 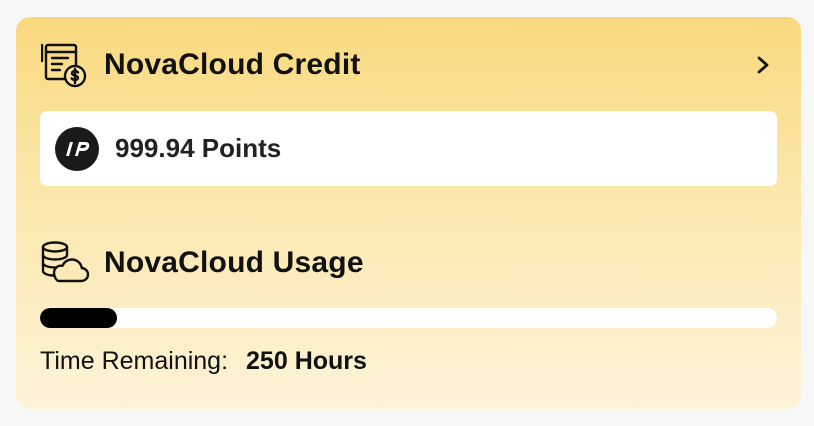 What do you see at coordinates (408, 263) in the screenshot?
I see `usage-header: NovaCloud Usage` at bounding box center [408, 263].